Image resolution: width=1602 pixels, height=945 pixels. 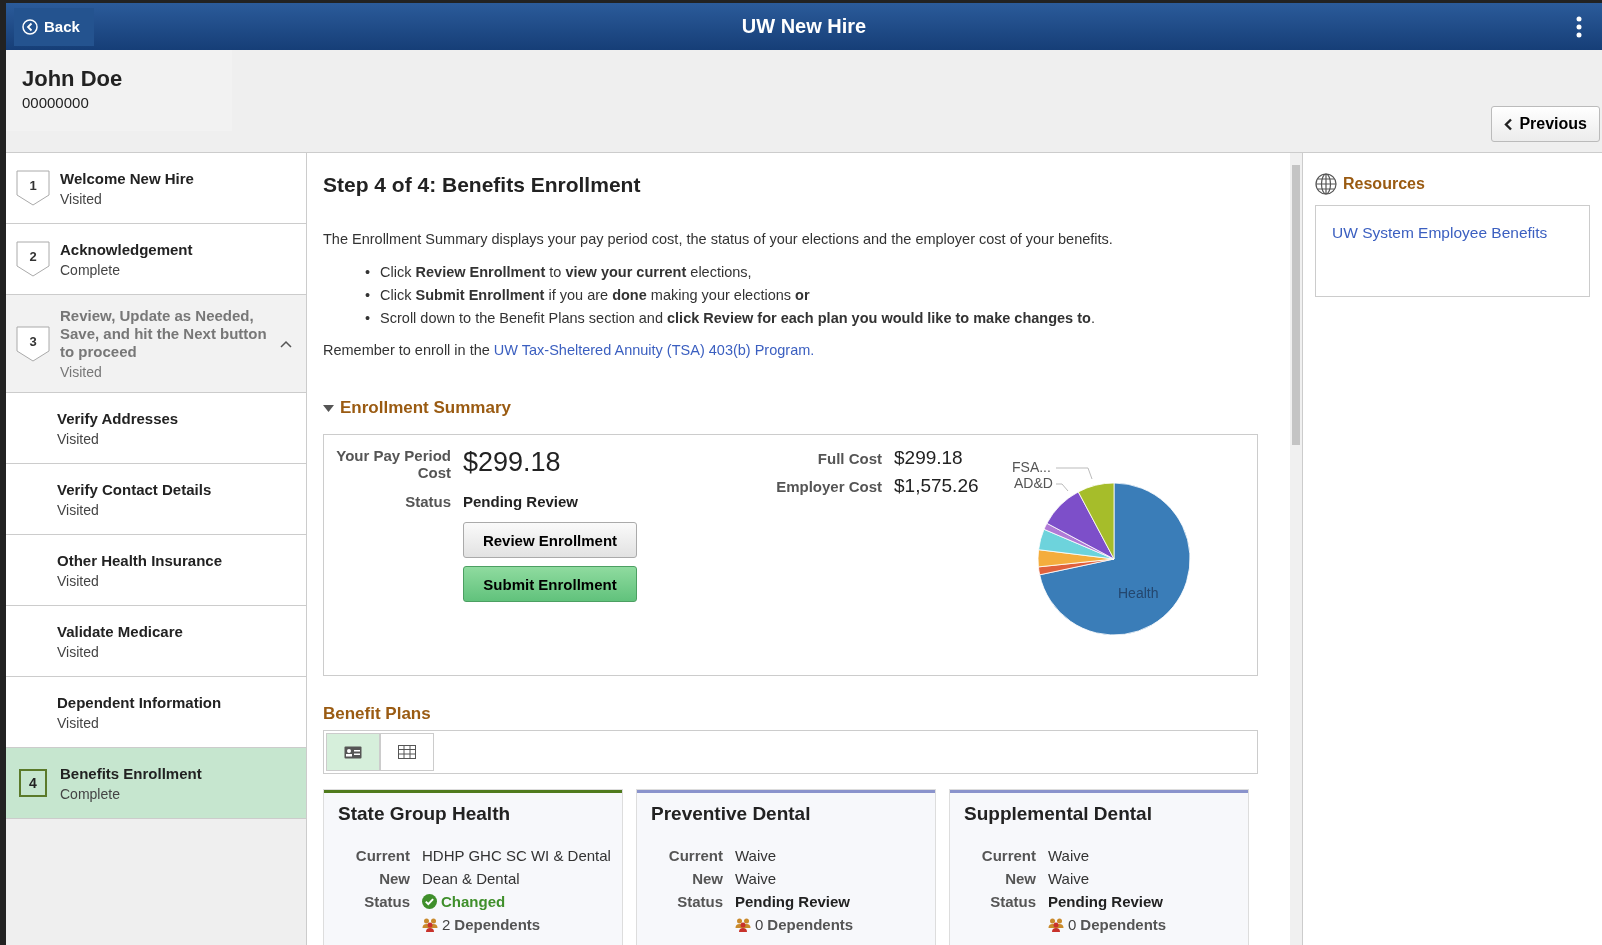 I want to click on instruction-item: Scroll down to the Benefit Plans section and click Review for each plan you would like to make changes to., so click(x=737, y=318).